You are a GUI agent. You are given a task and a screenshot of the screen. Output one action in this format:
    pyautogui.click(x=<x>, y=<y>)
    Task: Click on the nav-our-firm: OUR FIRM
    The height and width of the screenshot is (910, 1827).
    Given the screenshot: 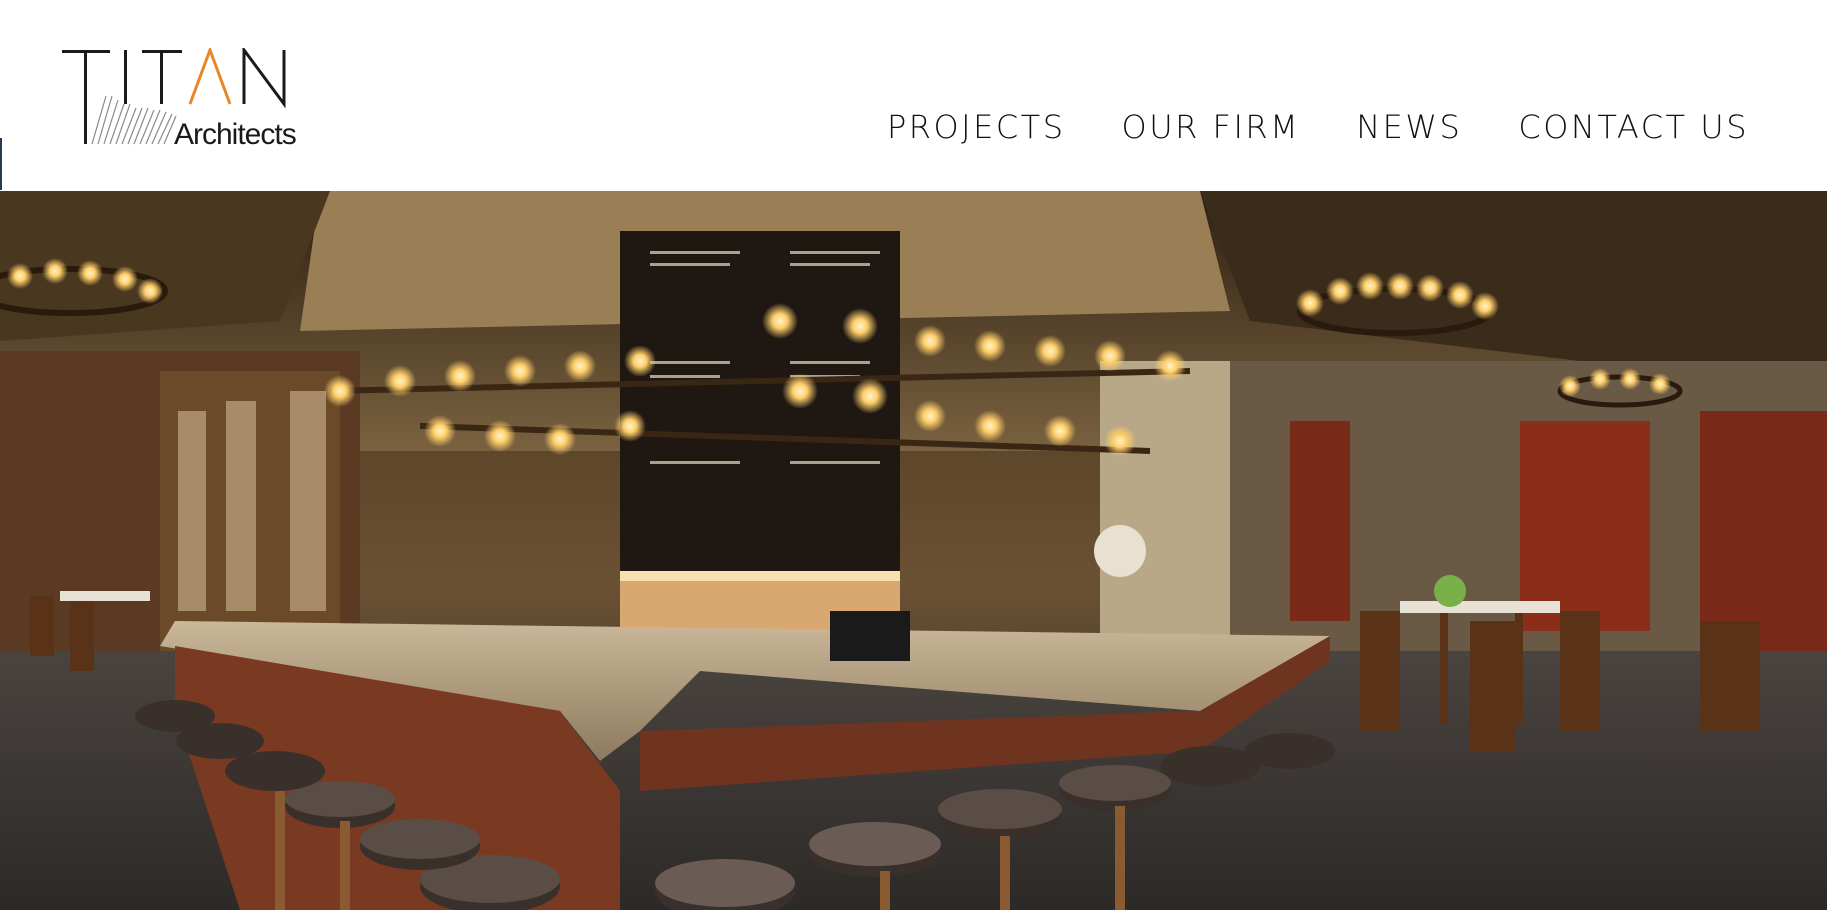 What is the action you would take?
    pyautogui.click(x=1211, y=127)
    